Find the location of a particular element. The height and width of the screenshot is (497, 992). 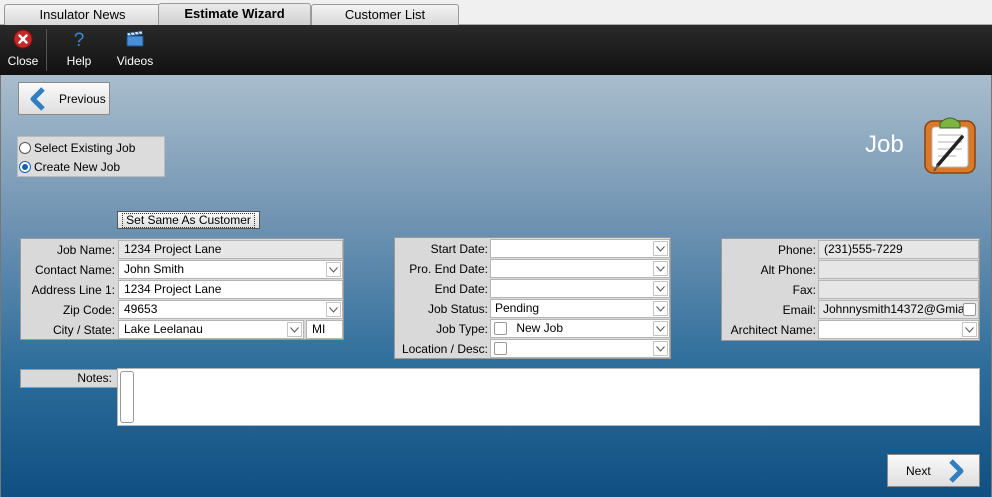

tab-estimate-wizard: Estimate Wizard is located at coordinates (234, 14).